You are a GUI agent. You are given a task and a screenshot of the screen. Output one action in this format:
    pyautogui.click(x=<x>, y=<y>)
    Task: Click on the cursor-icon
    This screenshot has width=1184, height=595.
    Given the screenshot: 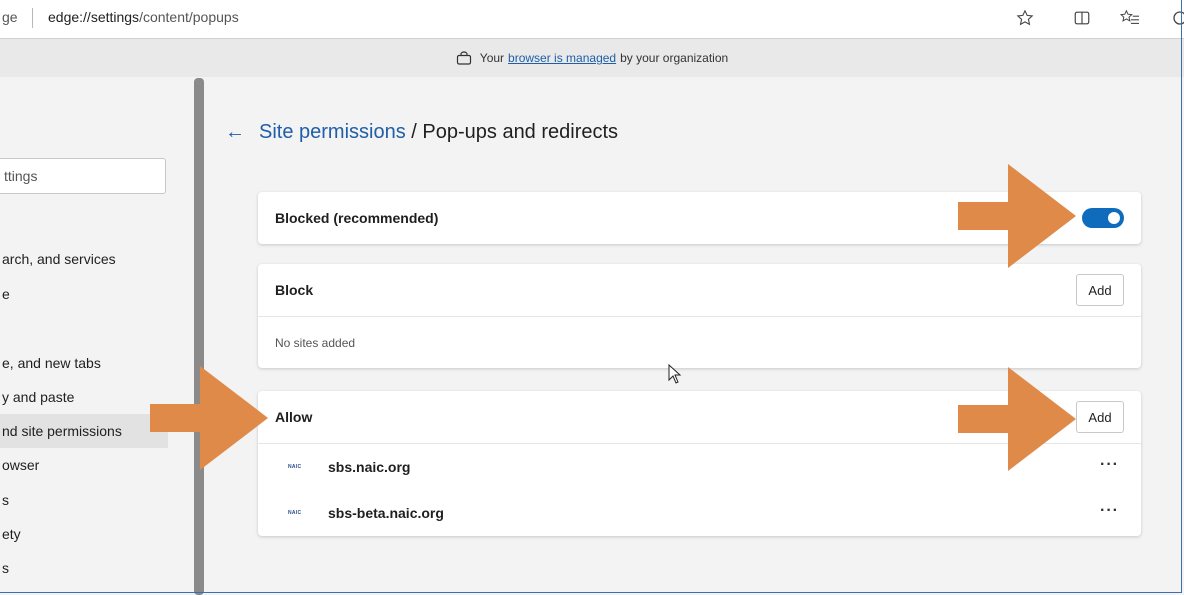 What is the action you would take?
    pyautogui.click(x=675, y=374)
    